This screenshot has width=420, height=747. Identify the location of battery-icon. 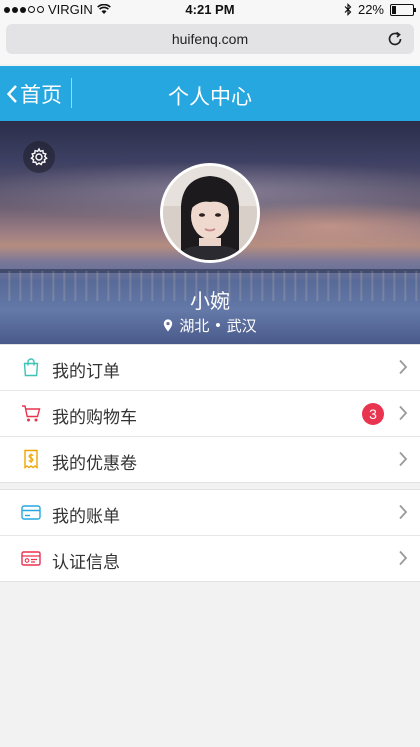
(403, 9).